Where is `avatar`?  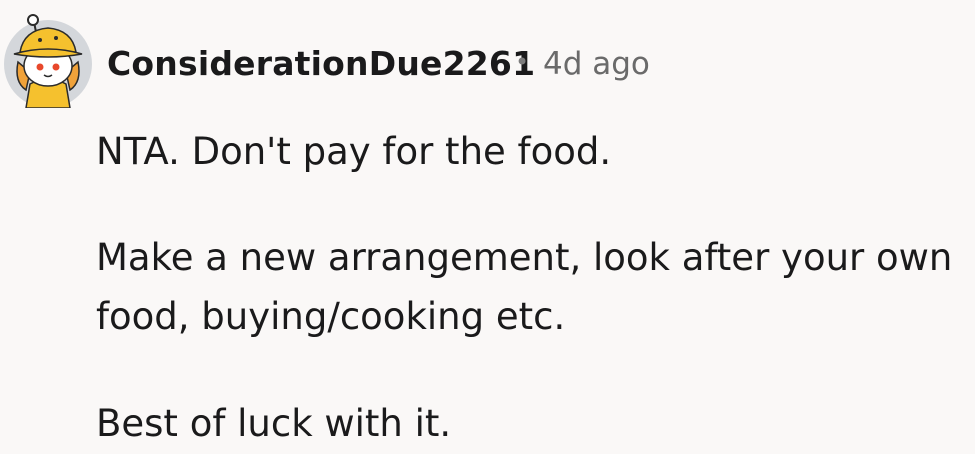 avatar is located at coordinates (48, 60).